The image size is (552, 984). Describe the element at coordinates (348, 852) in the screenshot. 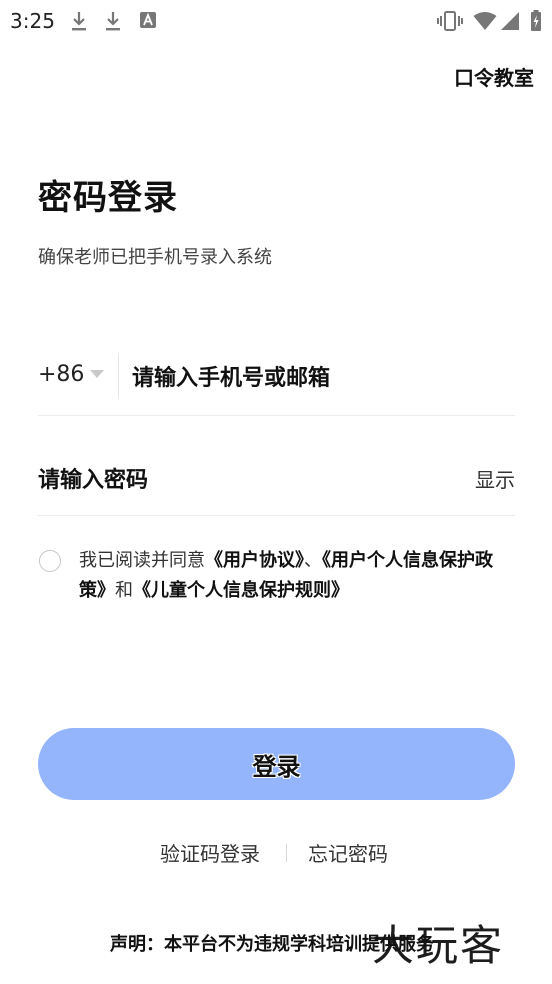

I see `forgot-password-link: 忘记密码` at that location.